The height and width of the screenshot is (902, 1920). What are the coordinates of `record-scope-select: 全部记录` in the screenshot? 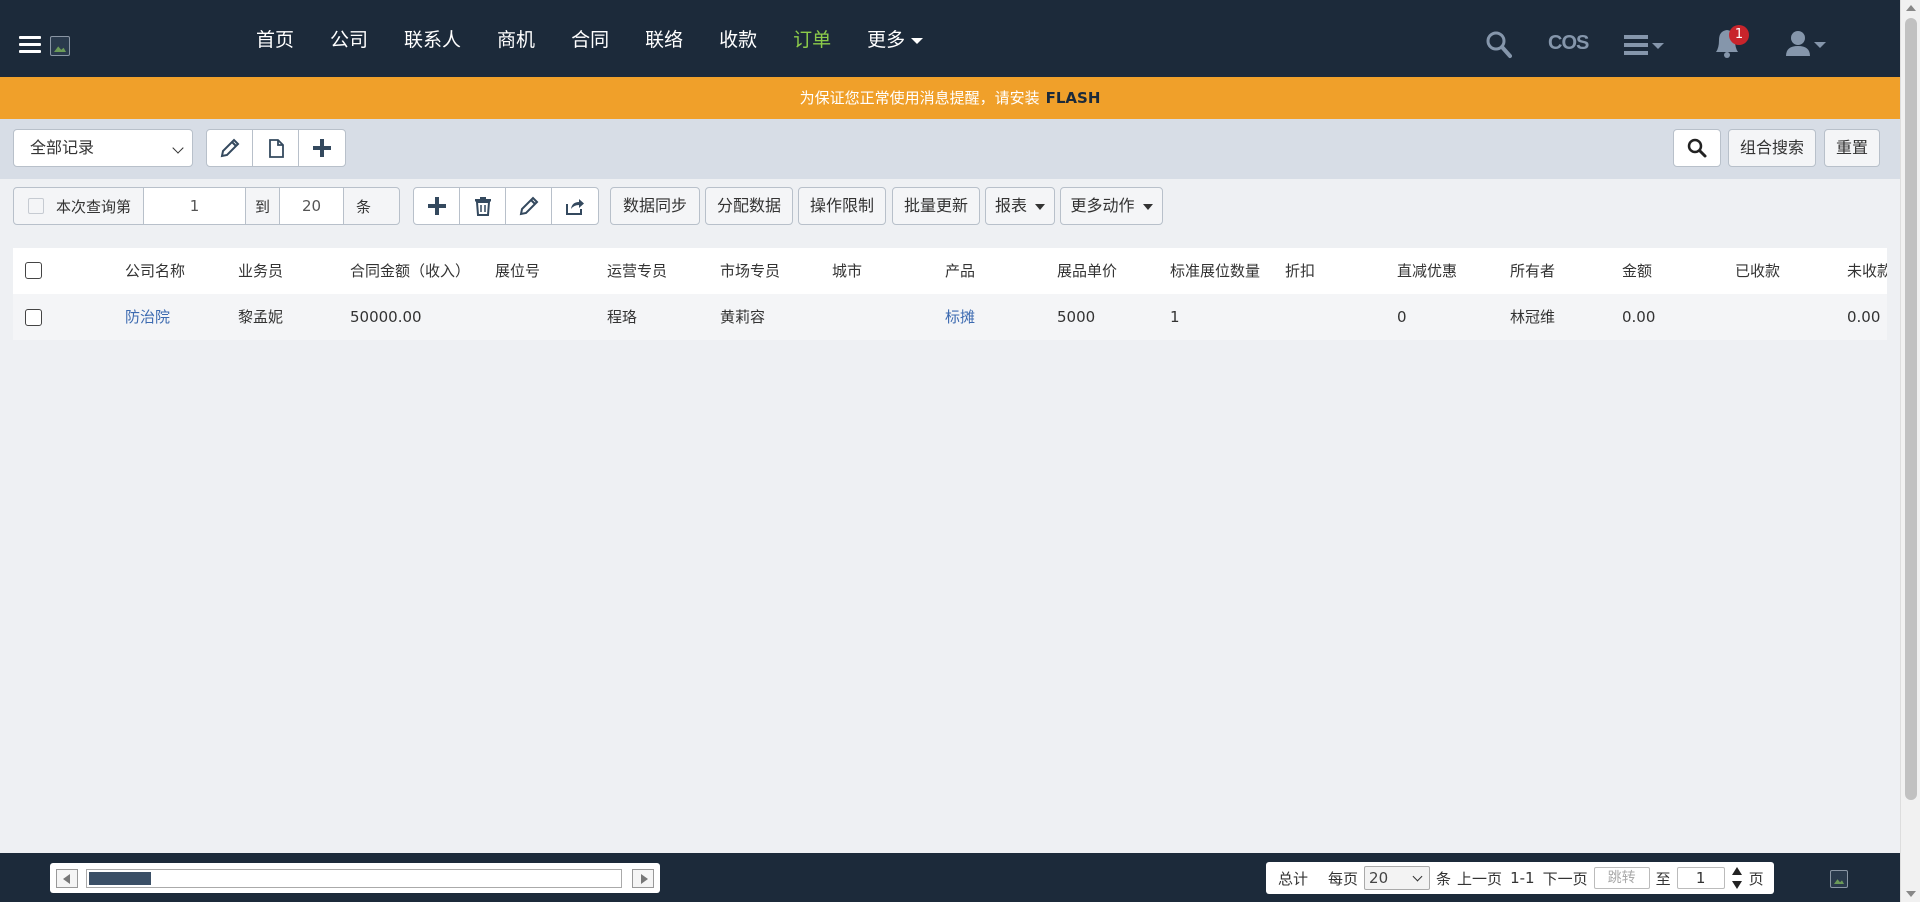 It's located at (103, 148).